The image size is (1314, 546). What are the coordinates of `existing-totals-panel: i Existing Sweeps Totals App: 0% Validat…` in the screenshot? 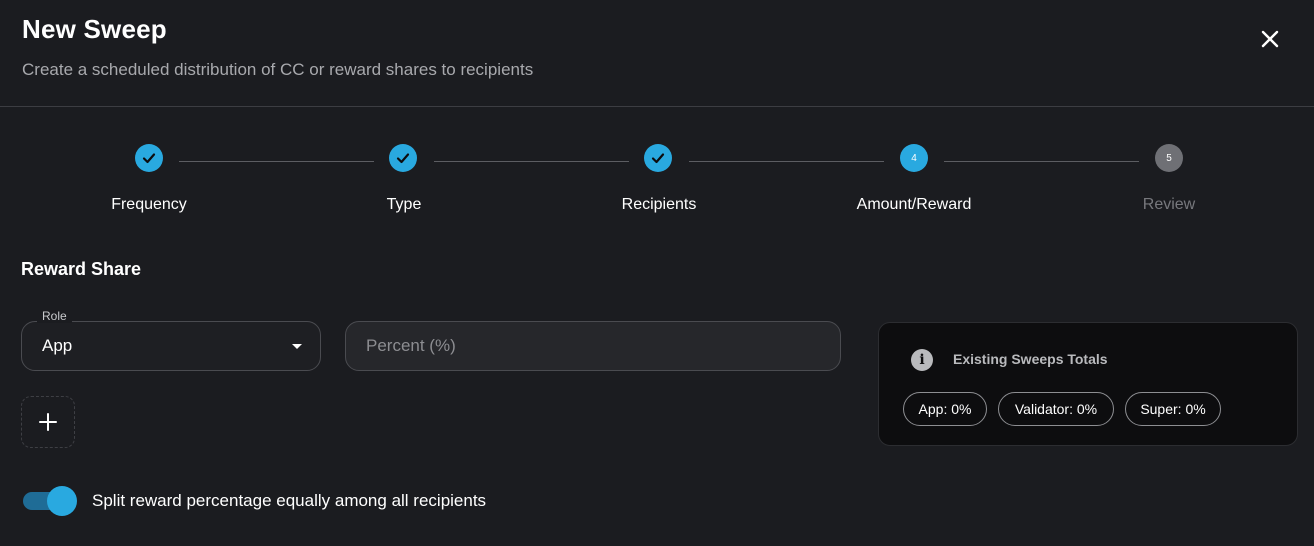 It's located at (1088, 384).